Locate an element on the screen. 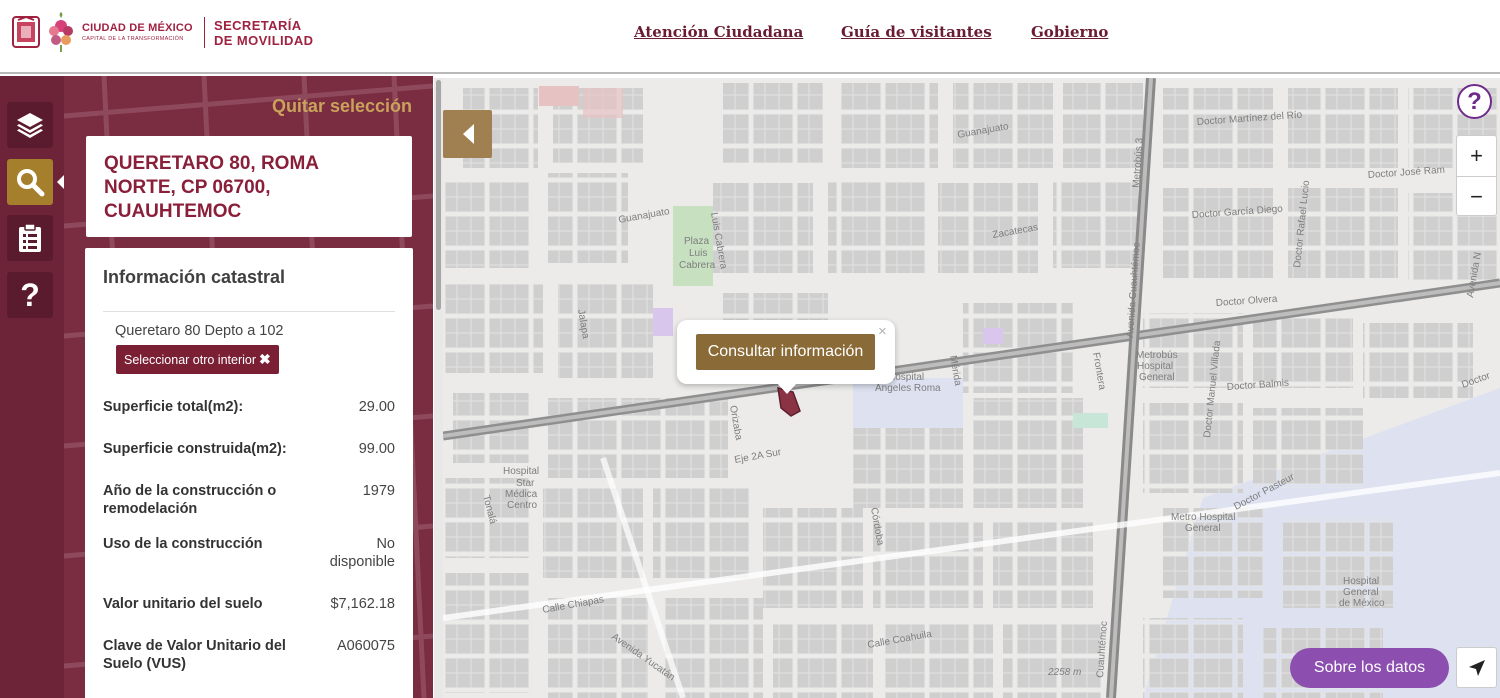 This screenshot has height=698, width=1500. info-row-valor-unitario: Valor unitario del suelo $7,162.18 is located at coordinates (249, 604).